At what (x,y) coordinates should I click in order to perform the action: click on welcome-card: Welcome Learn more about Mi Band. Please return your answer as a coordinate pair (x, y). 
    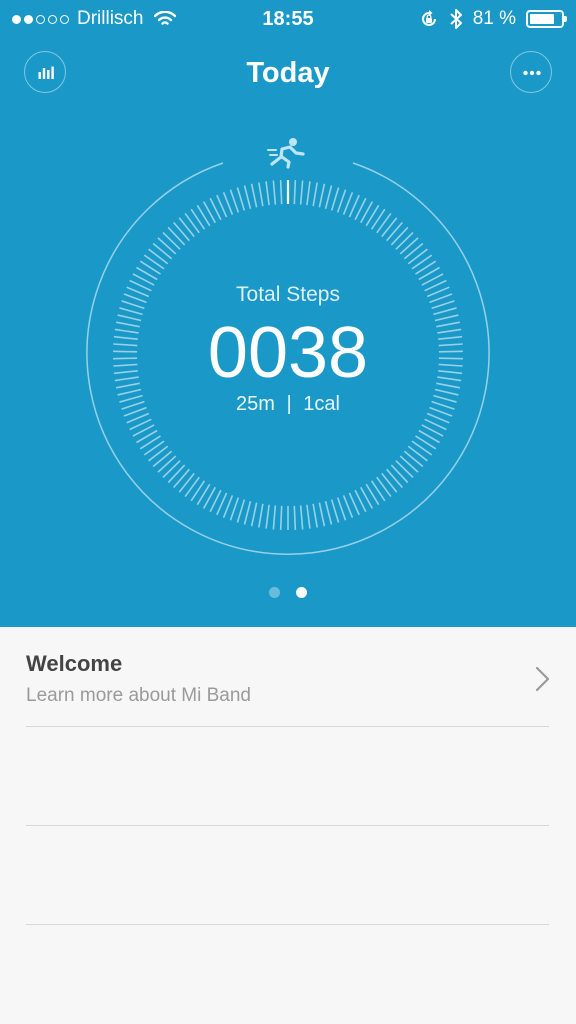
    Looking at the image, I should click on (288, 677).